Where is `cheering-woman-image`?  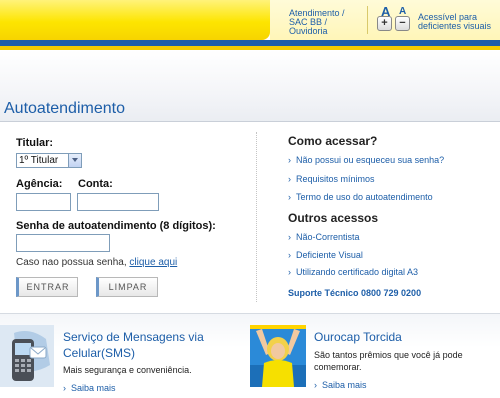
cheering-woman-image is located at coordinates (278, 356).